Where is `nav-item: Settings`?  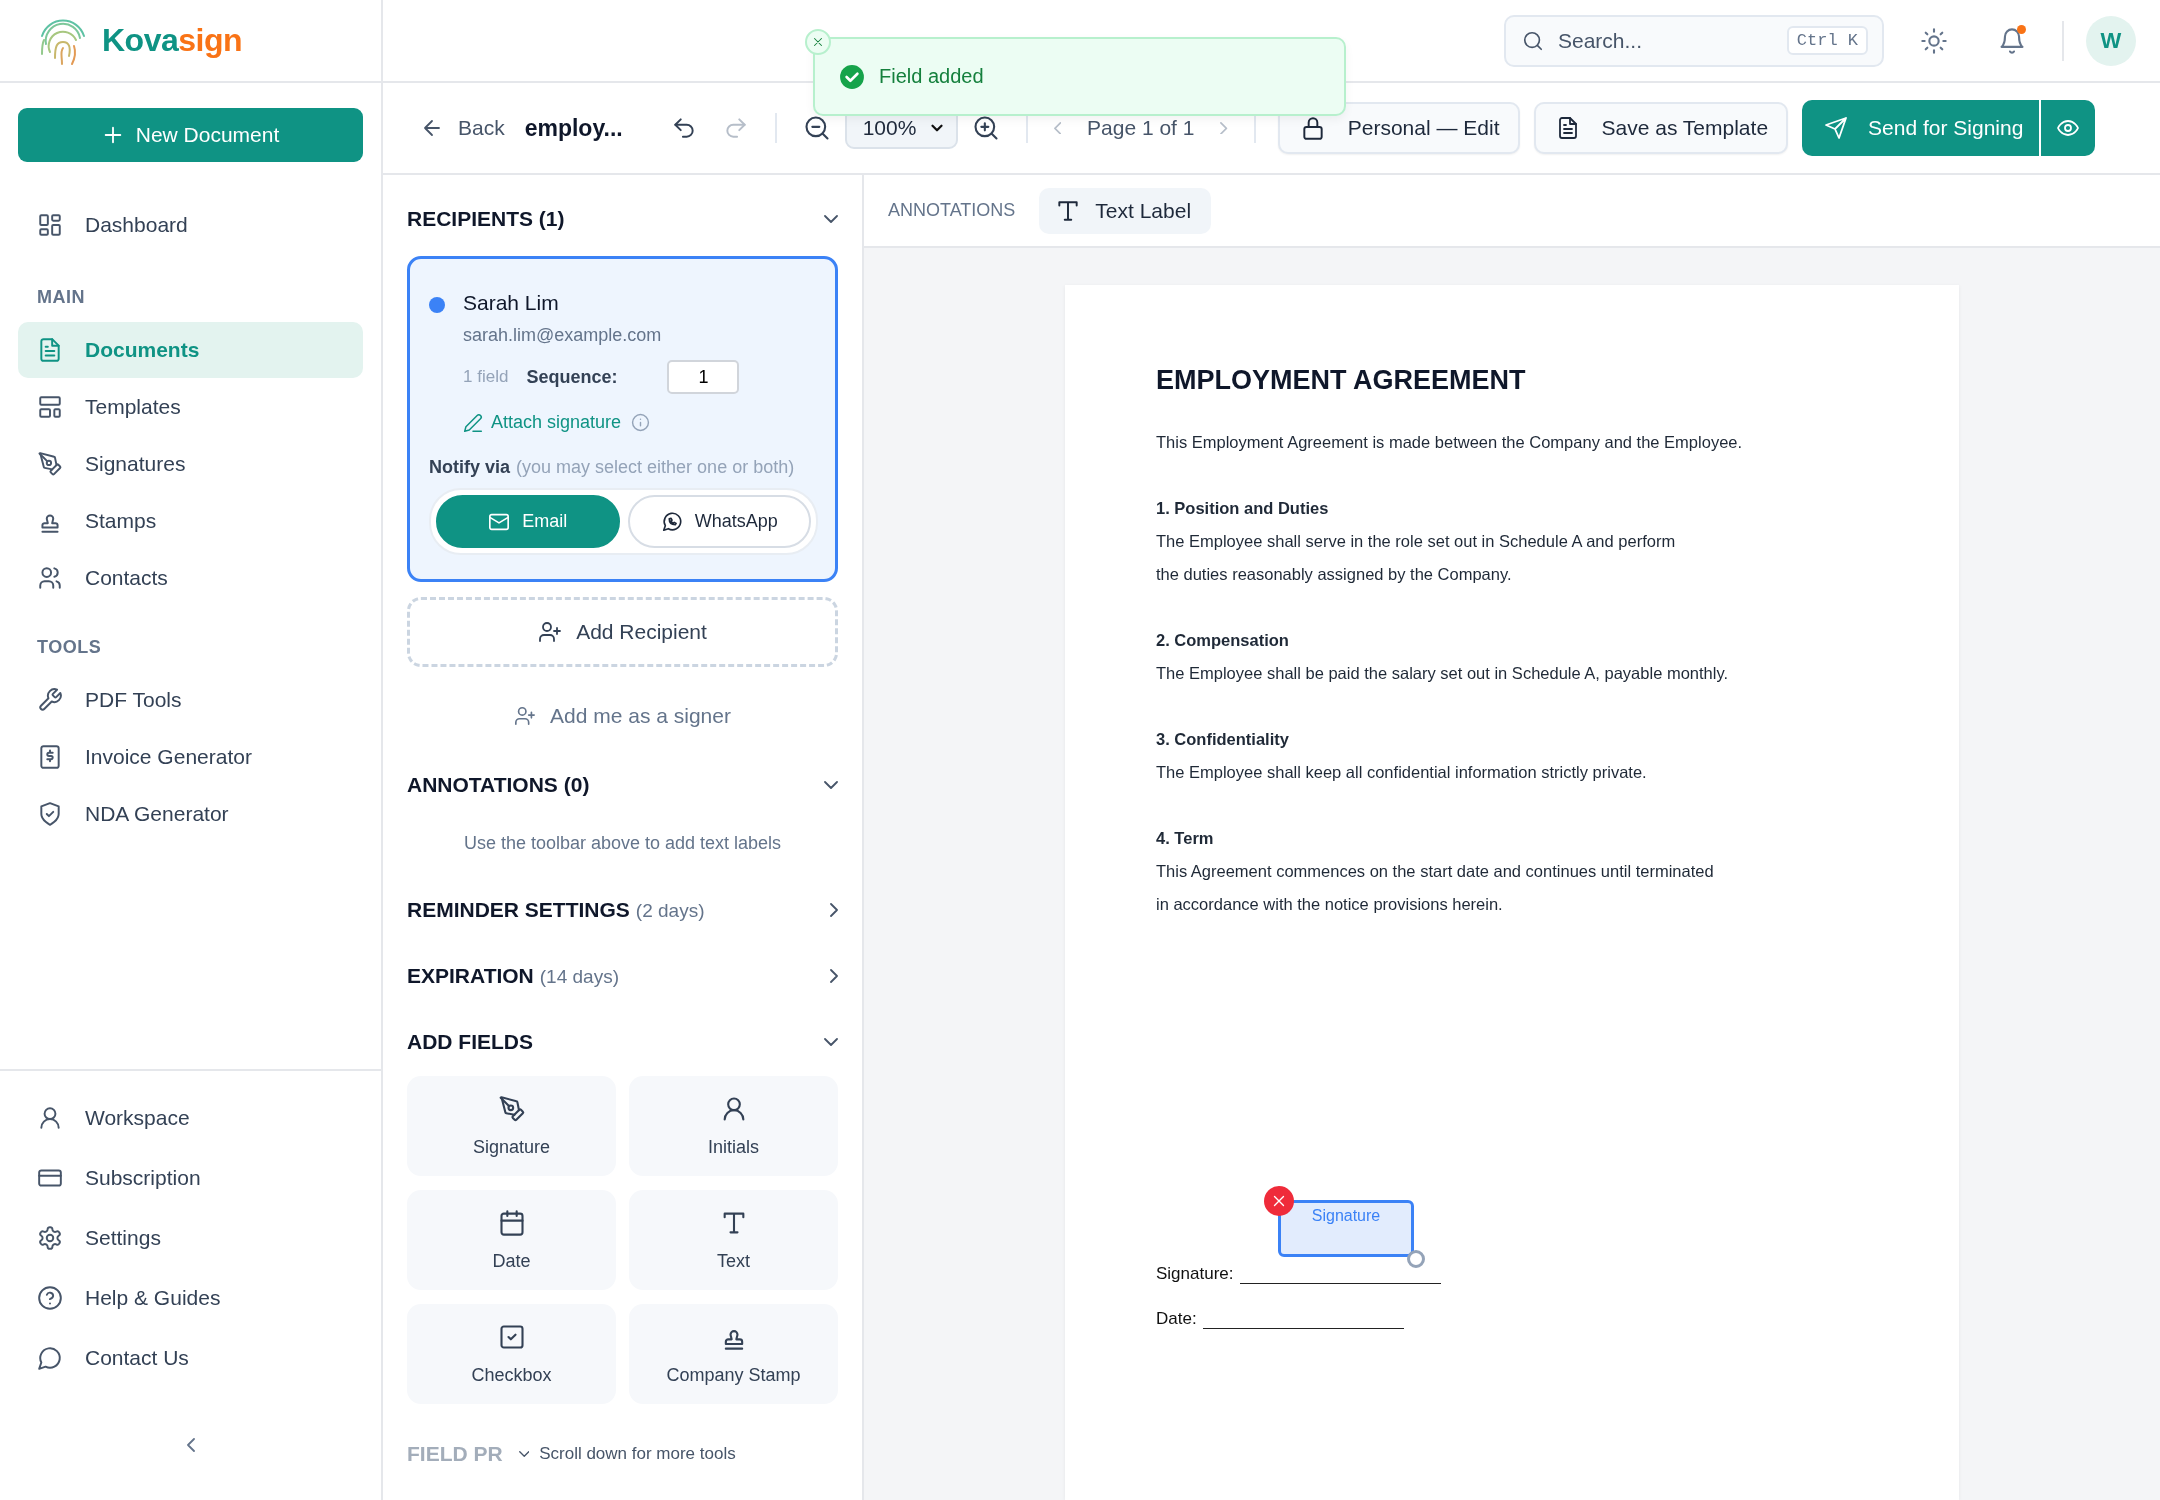 nav-item: Settings is located at coordinates (190, 1238).